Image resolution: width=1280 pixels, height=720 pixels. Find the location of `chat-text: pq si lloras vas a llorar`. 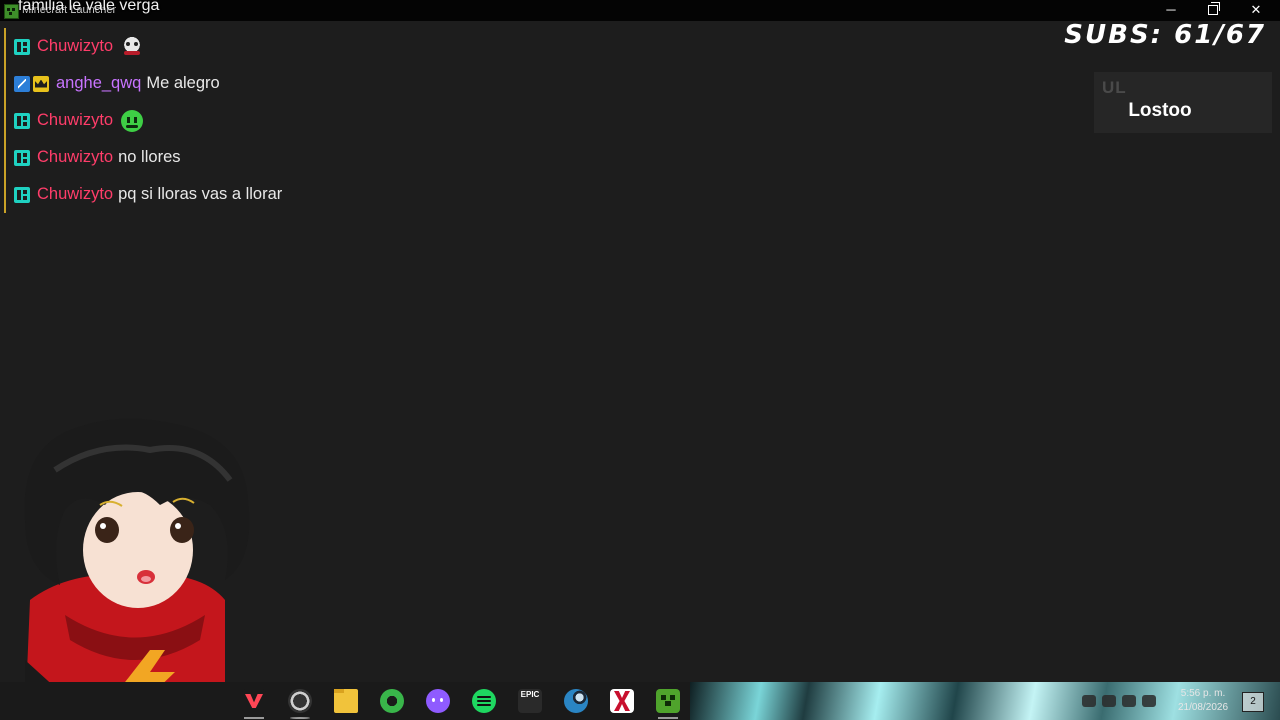

chat-text: pq si lloras vas a llorar is located at coordinates (200, 194).